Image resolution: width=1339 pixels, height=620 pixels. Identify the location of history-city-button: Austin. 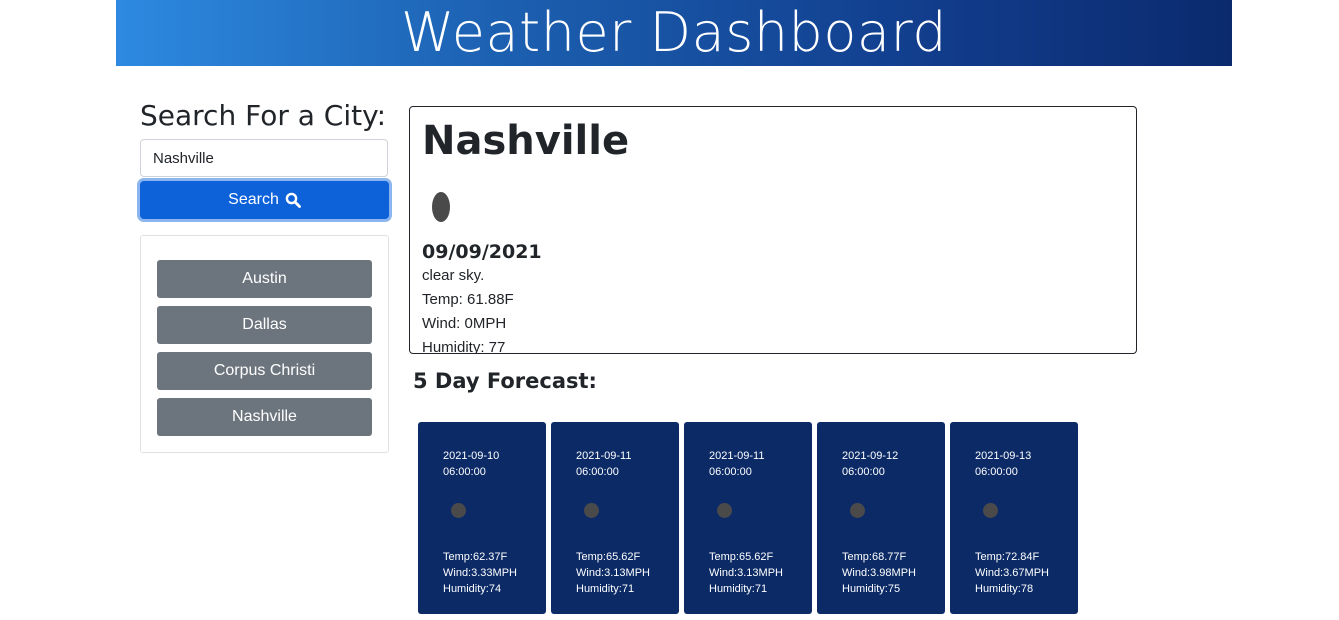
(264, 279).